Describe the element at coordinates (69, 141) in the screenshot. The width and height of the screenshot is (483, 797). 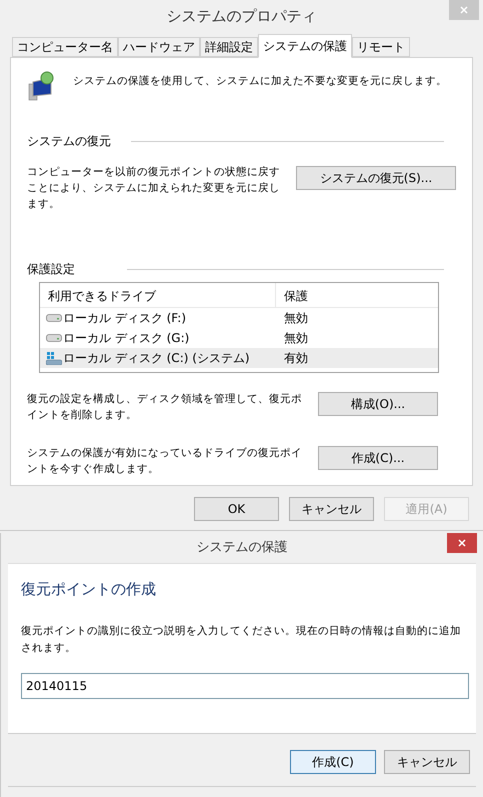
I see `section-heading: システムの復元` at that location.